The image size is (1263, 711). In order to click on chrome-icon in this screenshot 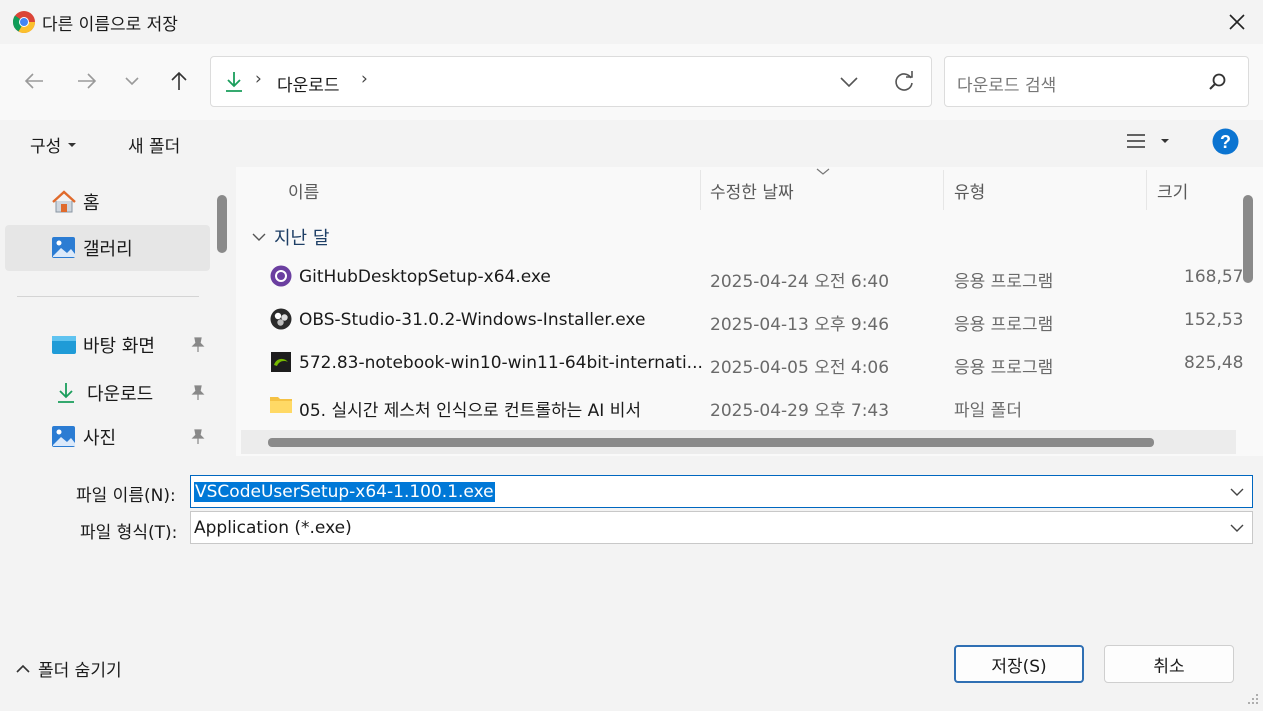, I will do `click(23, 22)`.